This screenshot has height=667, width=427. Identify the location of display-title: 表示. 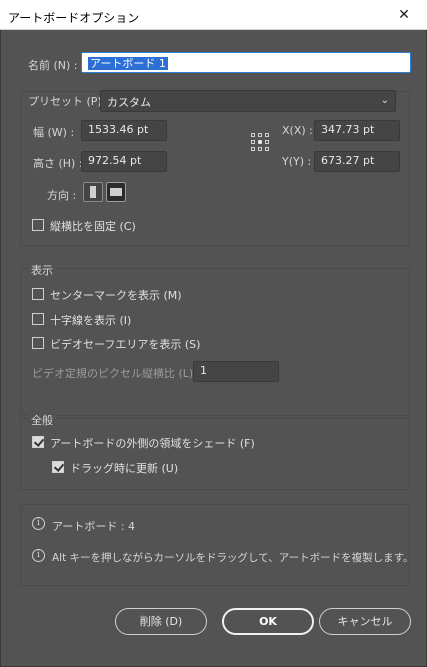
(42, 270).